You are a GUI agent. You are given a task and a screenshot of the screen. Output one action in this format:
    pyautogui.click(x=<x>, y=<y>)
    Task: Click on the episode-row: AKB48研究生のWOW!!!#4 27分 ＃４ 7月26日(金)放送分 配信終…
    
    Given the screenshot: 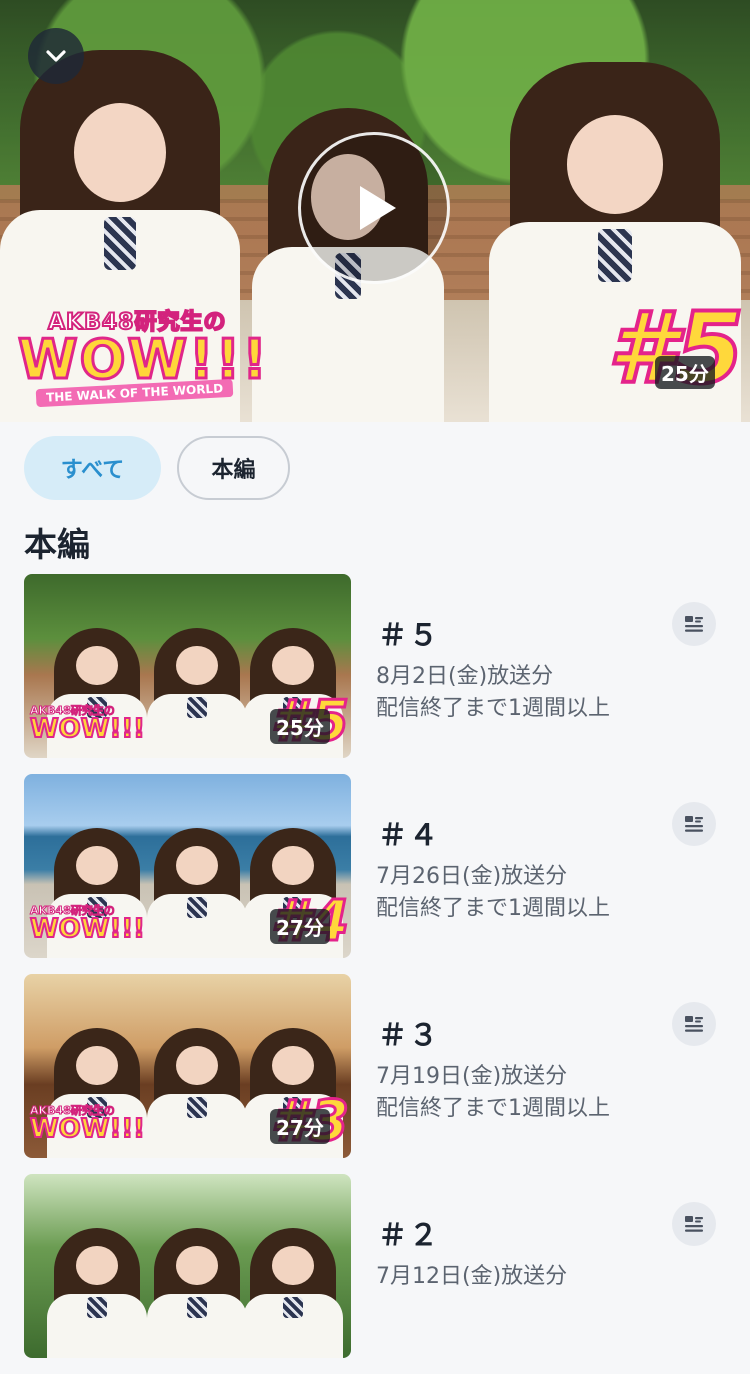 What is the action you would take?
    pyautogui.click(x=375, y=874)
    